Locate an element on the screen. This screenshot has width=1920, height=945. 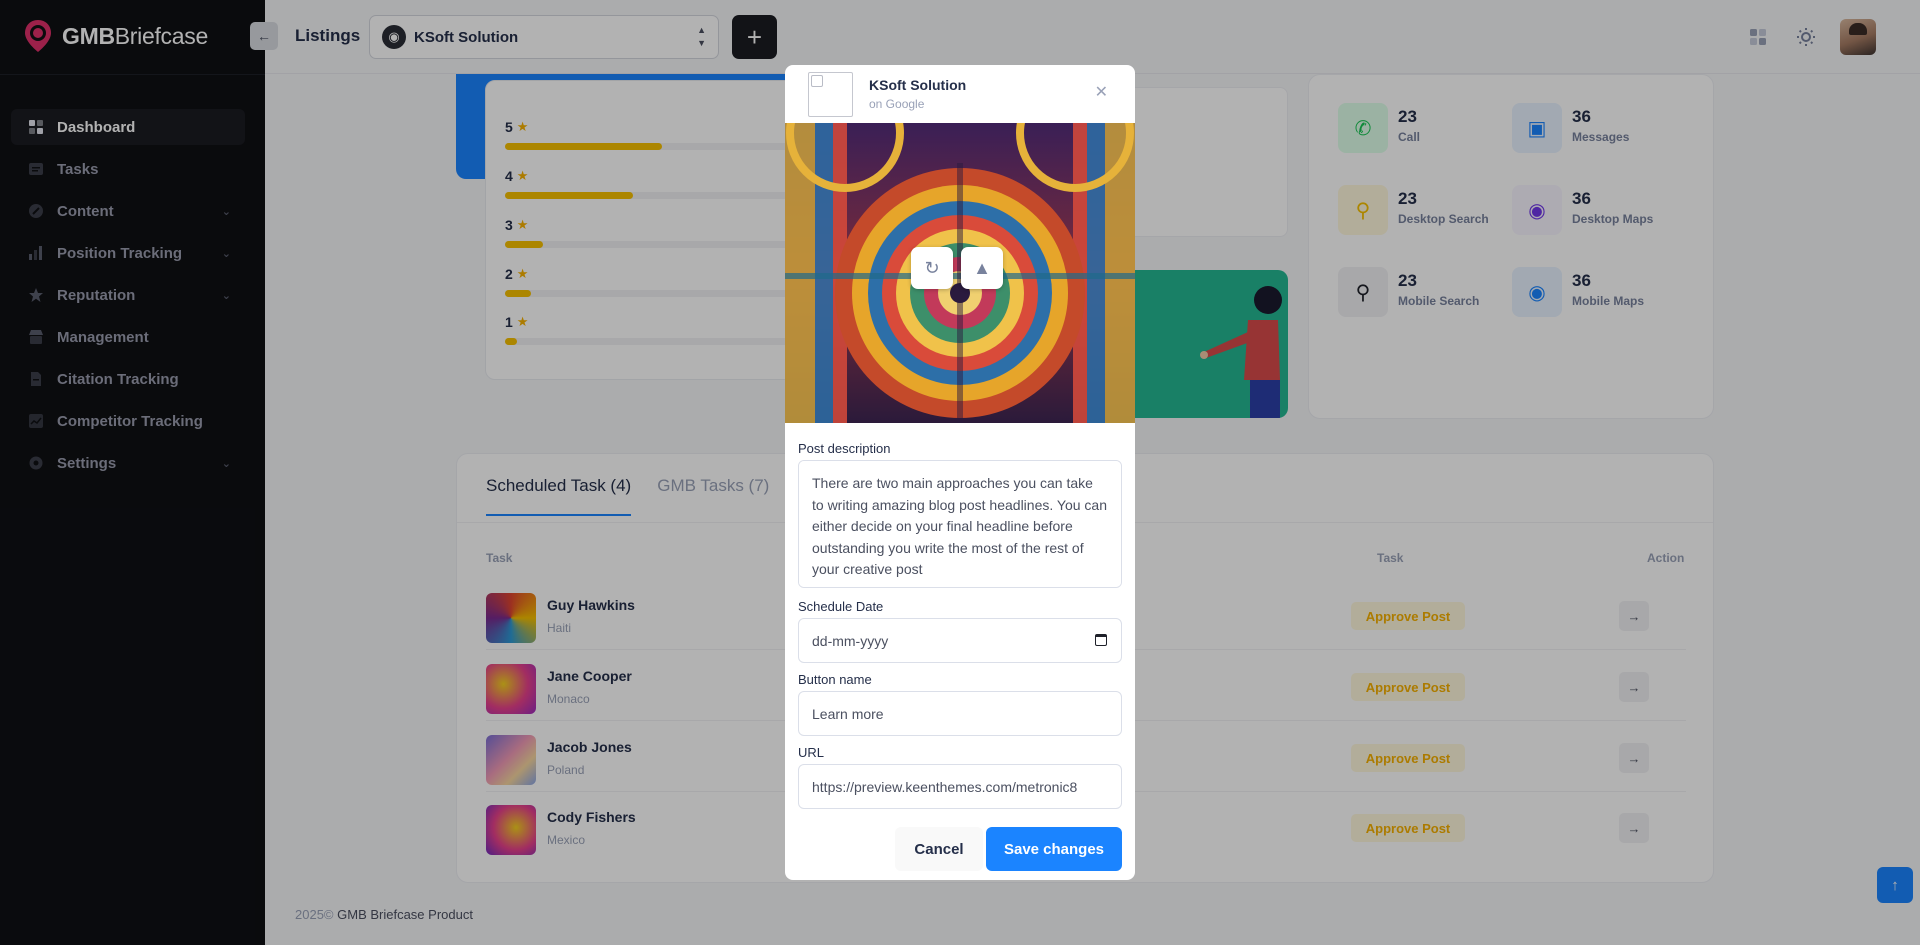
cancel-button: Cancel is located at coordinates (939, 849).